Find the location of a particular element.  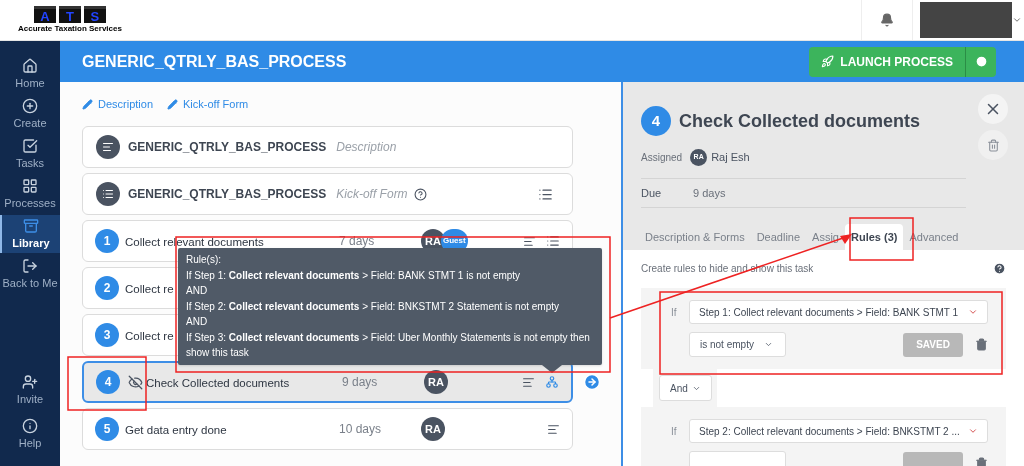

hint-text: Create rules to hide and show this task is located at coordinates (727, 268).